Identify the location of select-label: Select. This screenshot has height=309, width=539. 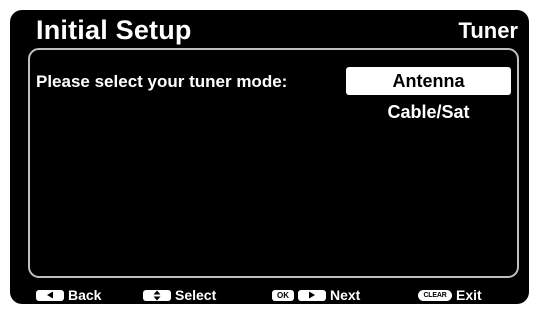
(196, 295).